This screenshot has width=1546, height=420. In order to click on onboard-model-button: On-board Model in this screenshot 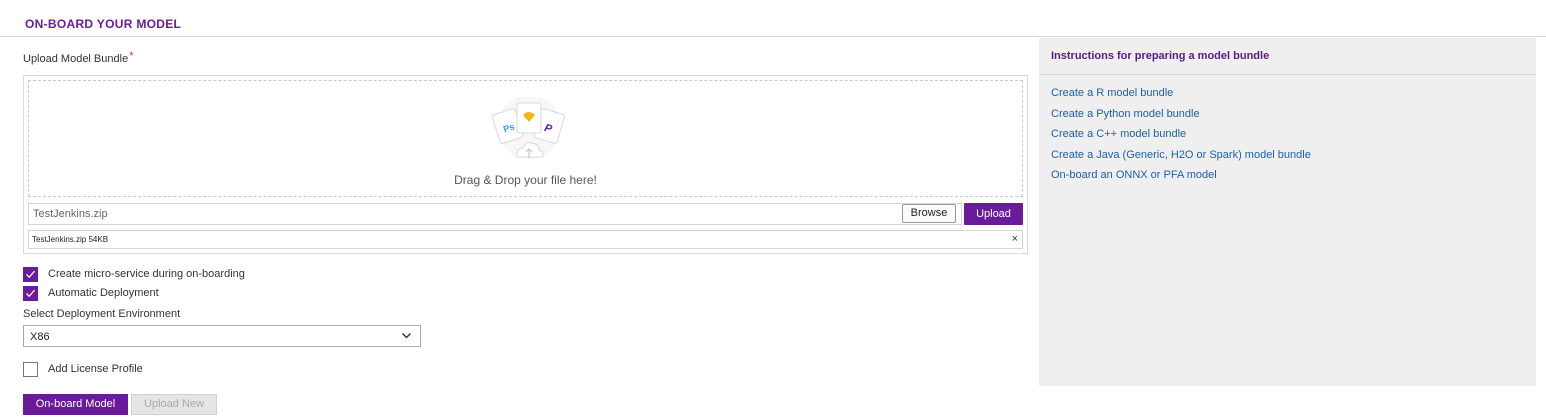, I will do `click(75, 404)`.